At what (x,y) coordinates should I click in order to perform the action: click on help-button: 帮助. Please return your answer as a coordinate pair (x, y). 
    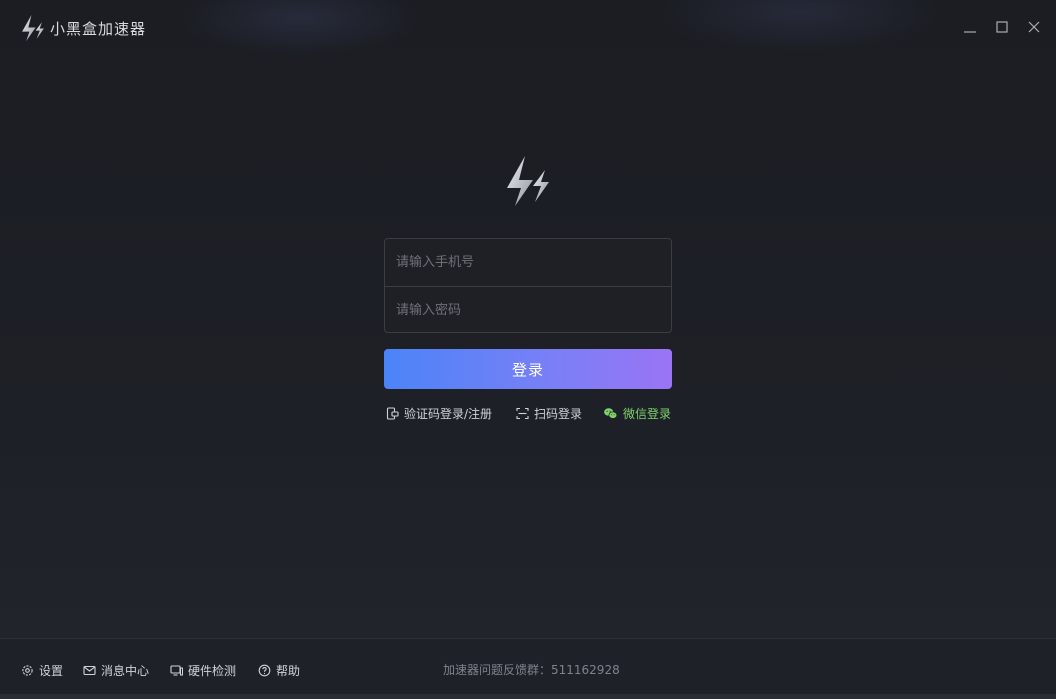
    Looking at the image, I should click on (279, 670).